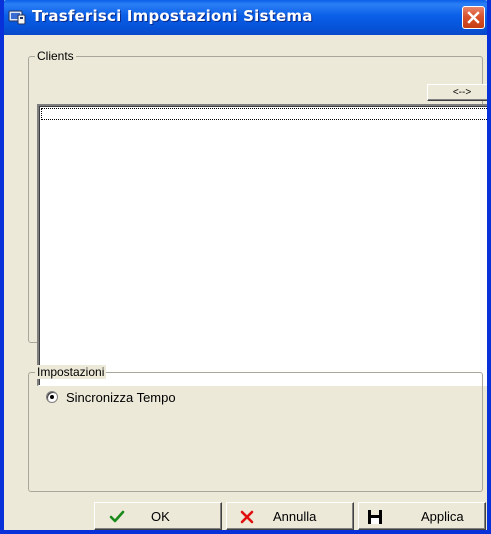 The width and height of the screenshot is (491, 534). What do you see at coordinates (121, 397) in the screenshot?
I see `sync-time-label: Sincronizza Tempo` at bounding box center [121, 397].